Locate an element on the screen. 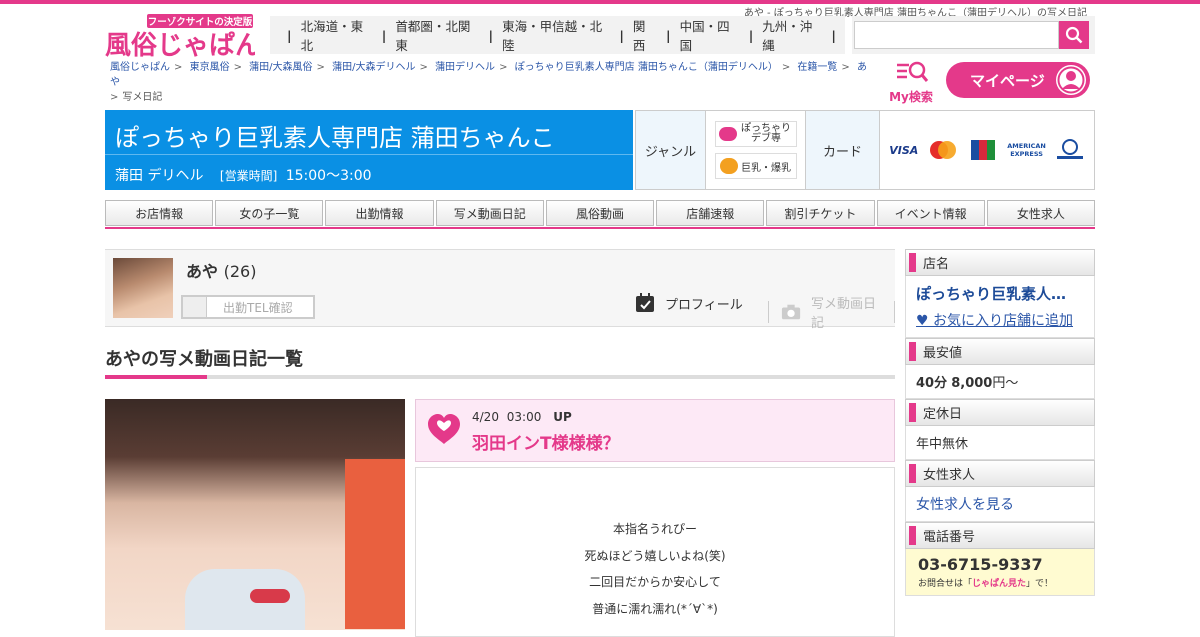  my-search-label: My検索 is located at coordinates (911, 97).